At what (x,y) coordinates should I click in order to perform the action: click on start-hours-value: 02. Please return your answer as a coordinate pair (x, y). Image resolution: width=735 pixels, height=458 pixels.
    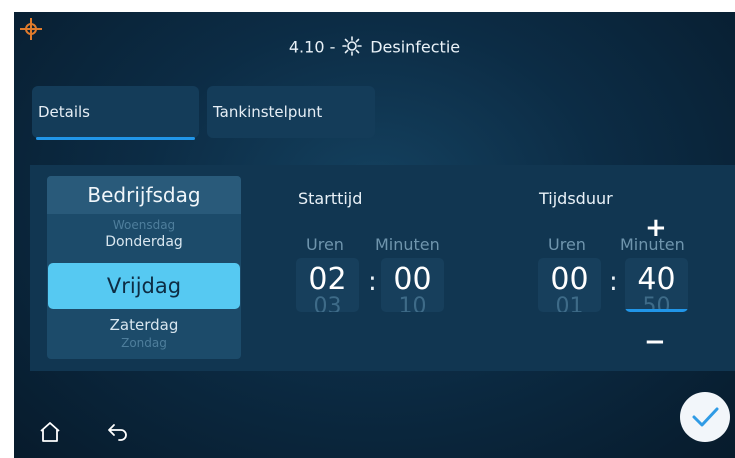
    Looking at the image, I should click on (327, 279).